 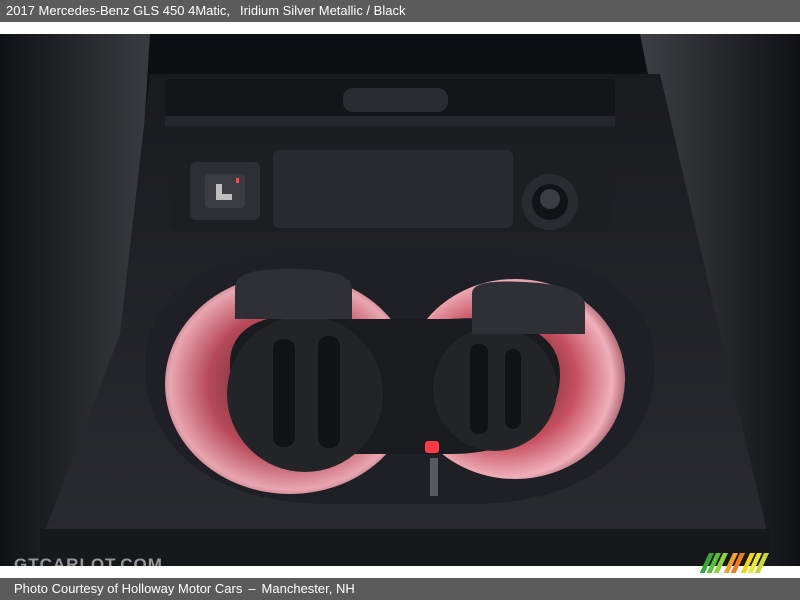 What do you see at coordinates (88, 564) in the screenshot?
I see `watermark: GTCARLOT.COM` at bounding box center [88, 564].